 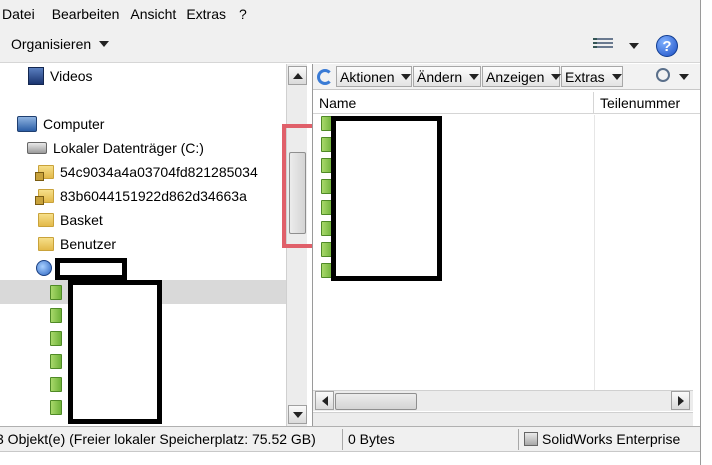 I want to click on arrow-up-icon, so click(x=297, y=75).